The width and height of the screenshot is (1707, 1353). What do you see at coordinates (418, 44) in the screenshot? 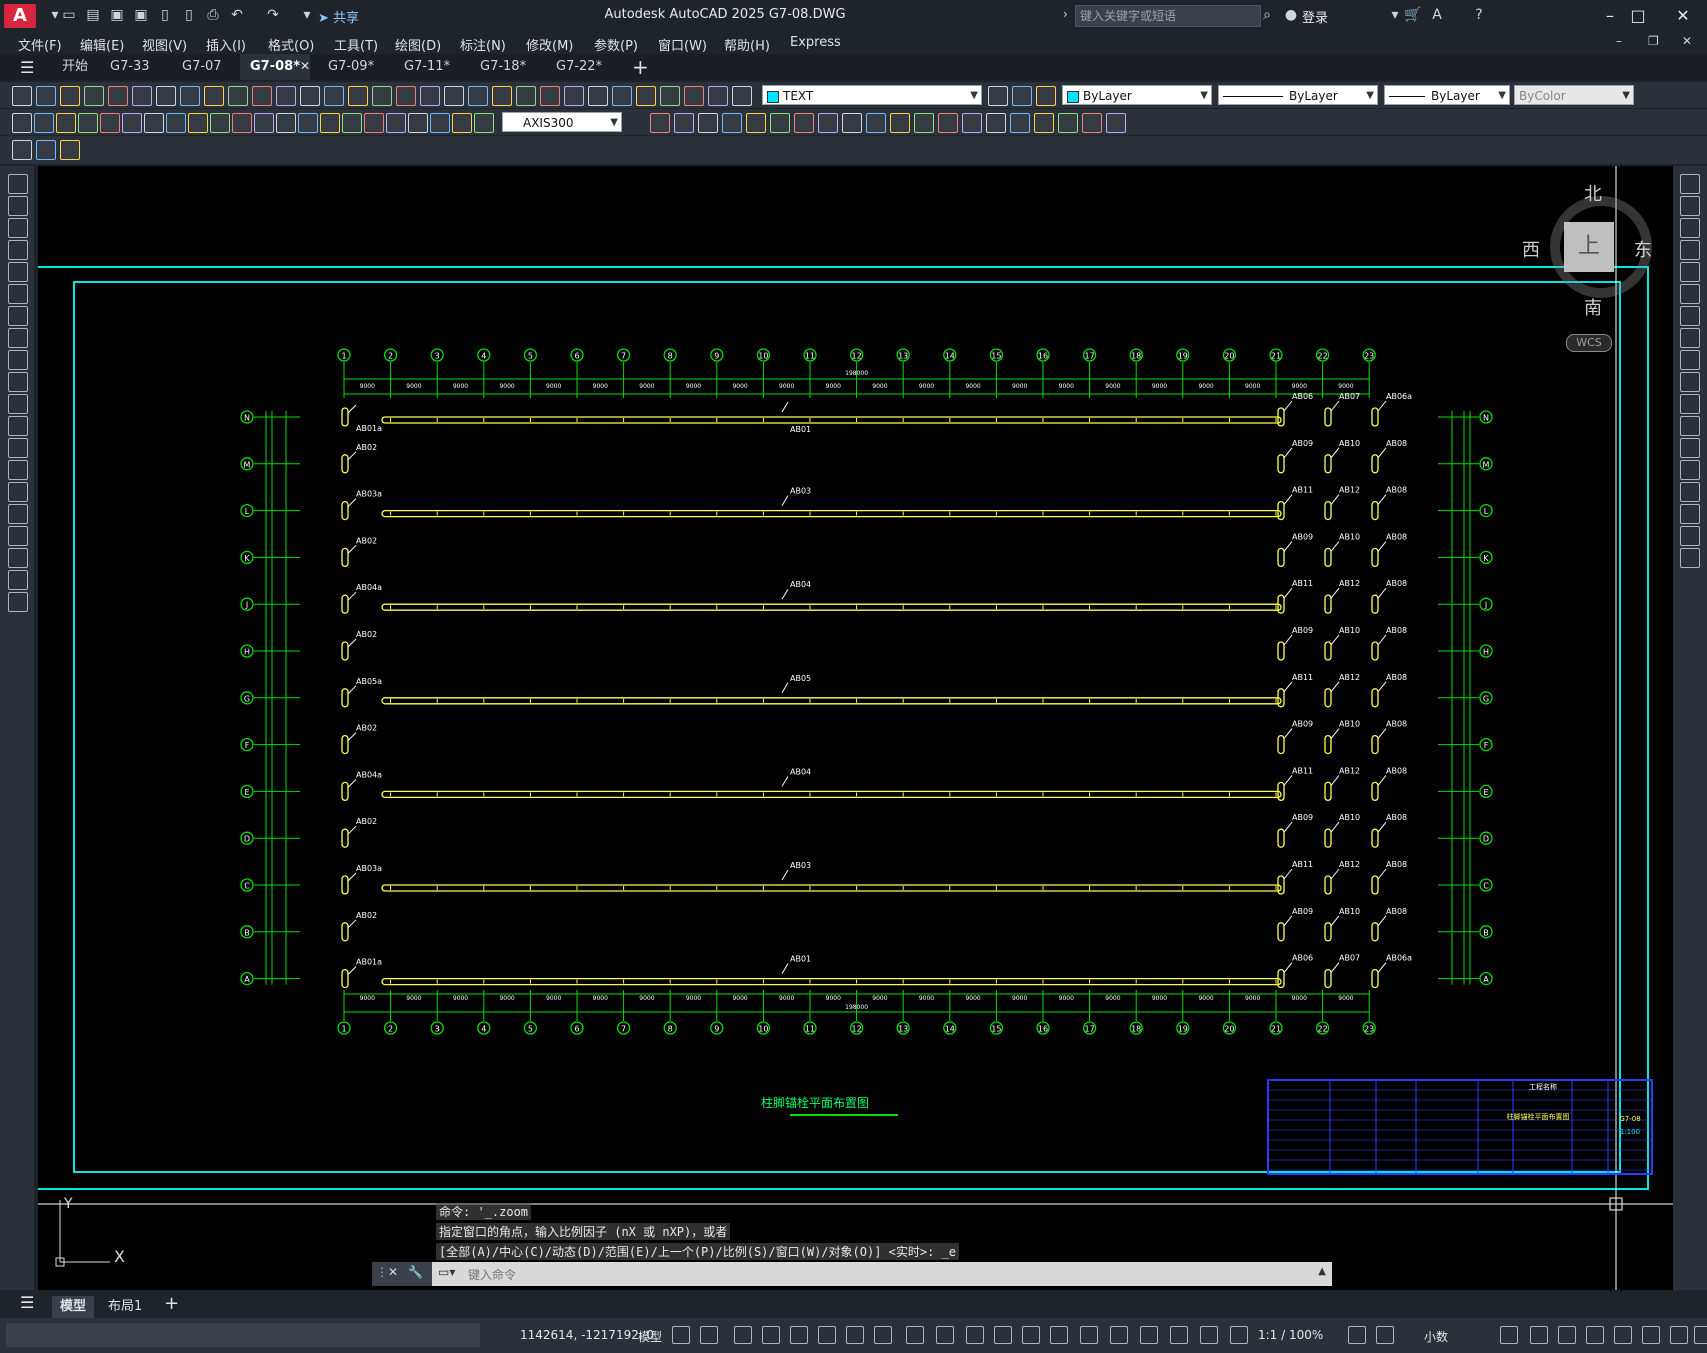
I see `menu-draw: 绘图(D)` at bounding box center [418, 44].